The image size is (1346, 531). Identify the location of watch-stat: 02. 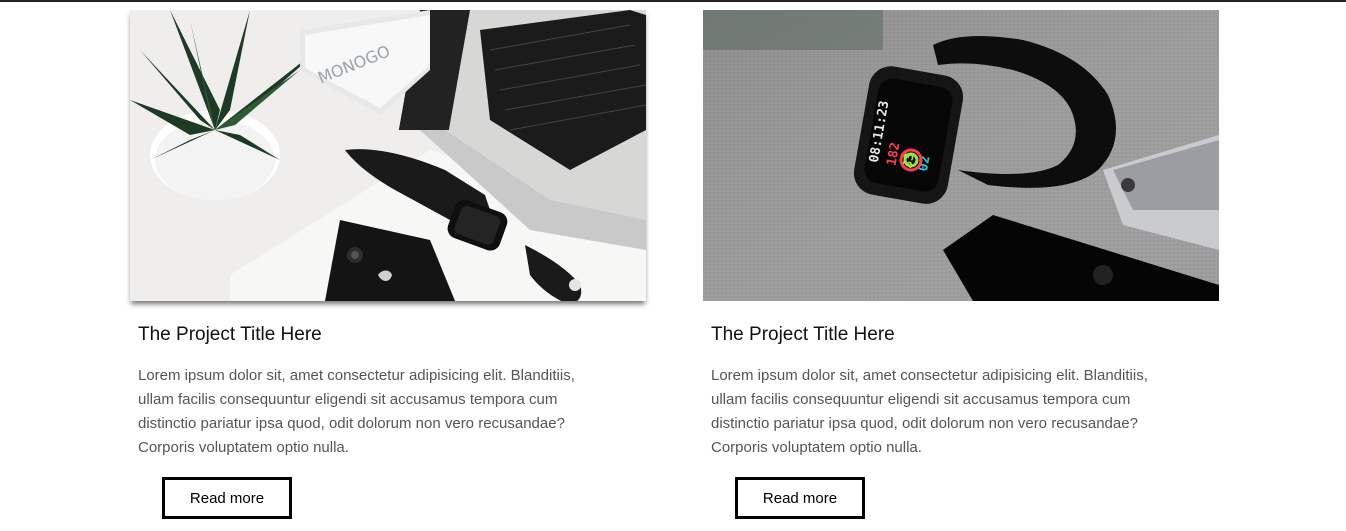
(924, 164).